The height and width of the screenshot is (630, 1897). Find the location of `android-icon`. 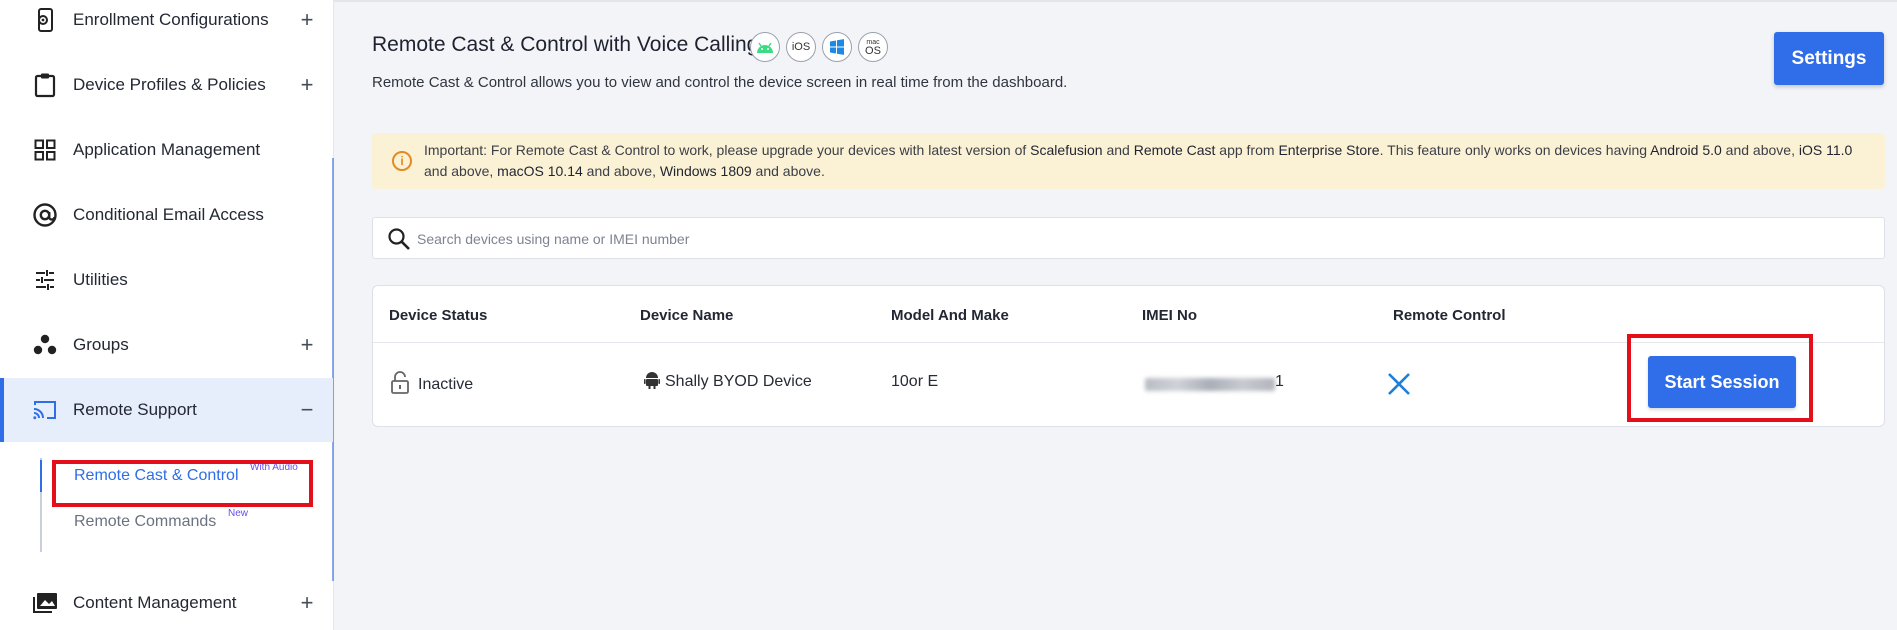

android-icon is located at coordinates (765, 47).